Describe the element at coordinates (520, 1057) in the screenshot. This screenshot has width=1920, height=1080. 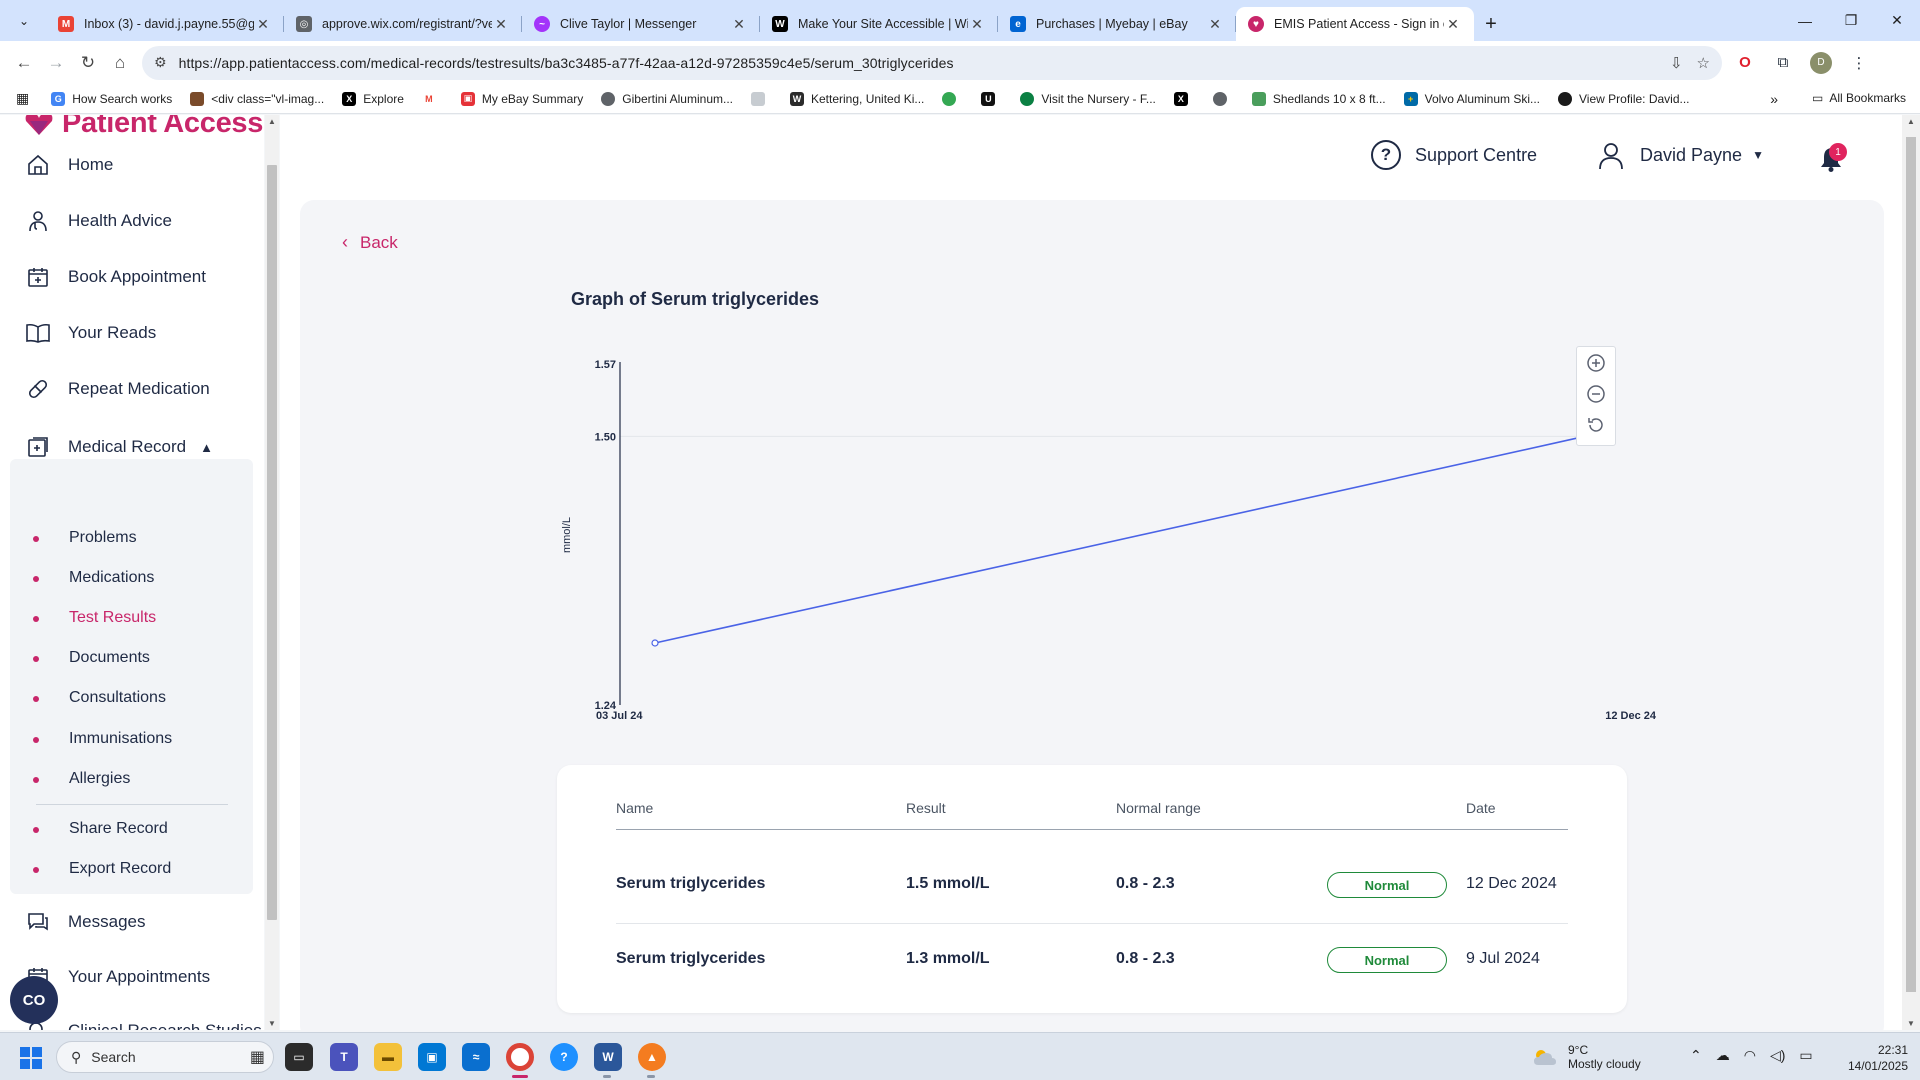
I see `chrome-icon` at that location.